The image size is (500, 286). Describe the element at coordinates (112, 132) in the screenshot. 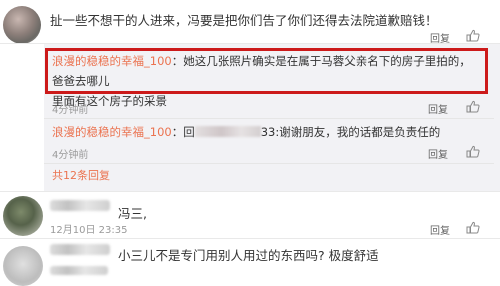

I see `reply-username: 浪漫的稳稳的幸福_100` at that location.